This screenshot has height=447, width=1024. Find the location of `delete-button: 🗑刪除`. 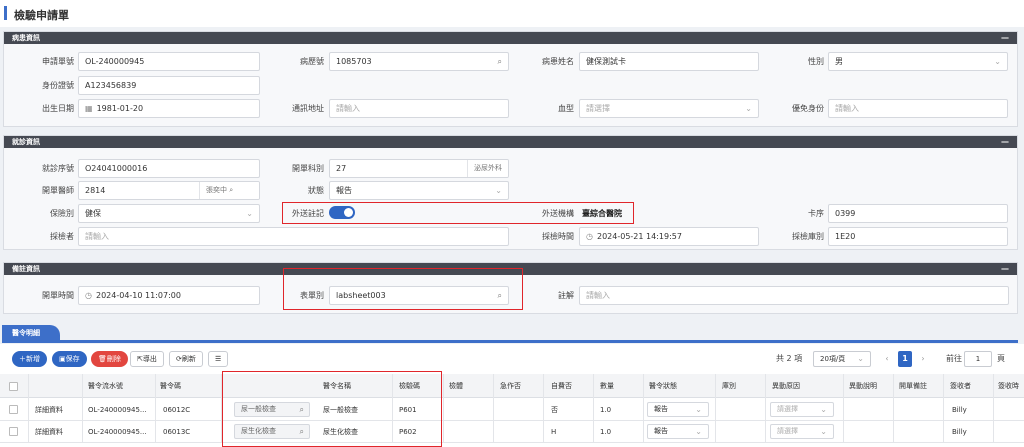

delete-button: 🗑刪除 is located at coordinates (109, 359).